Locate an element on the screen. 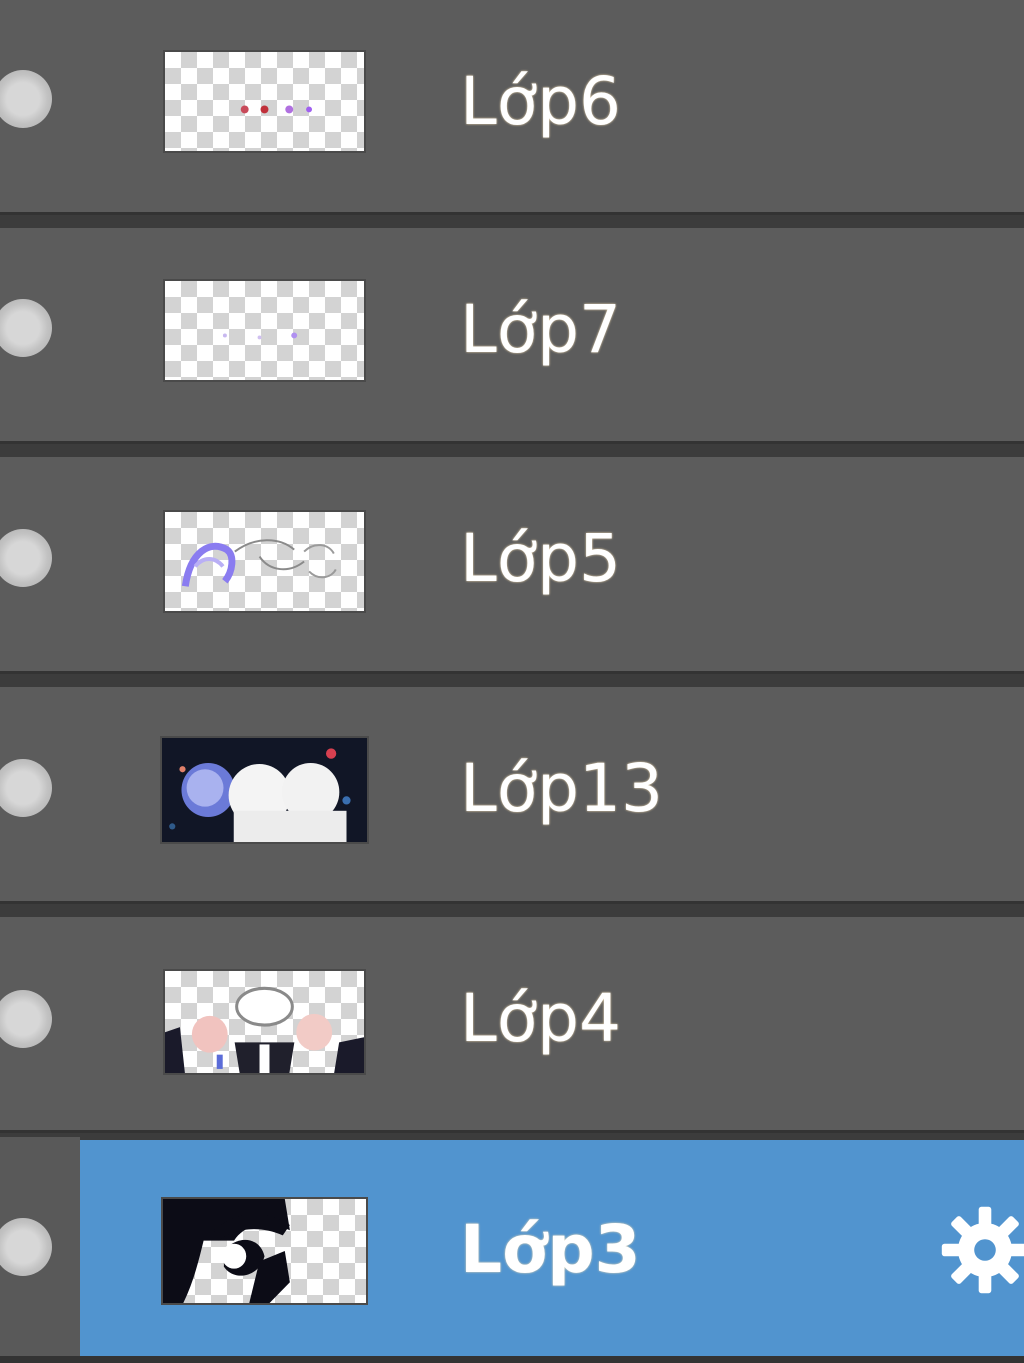 This screenshot has height=1363, width=1024. layer-name: Lớp4 is located at coordinates (541, 1018).